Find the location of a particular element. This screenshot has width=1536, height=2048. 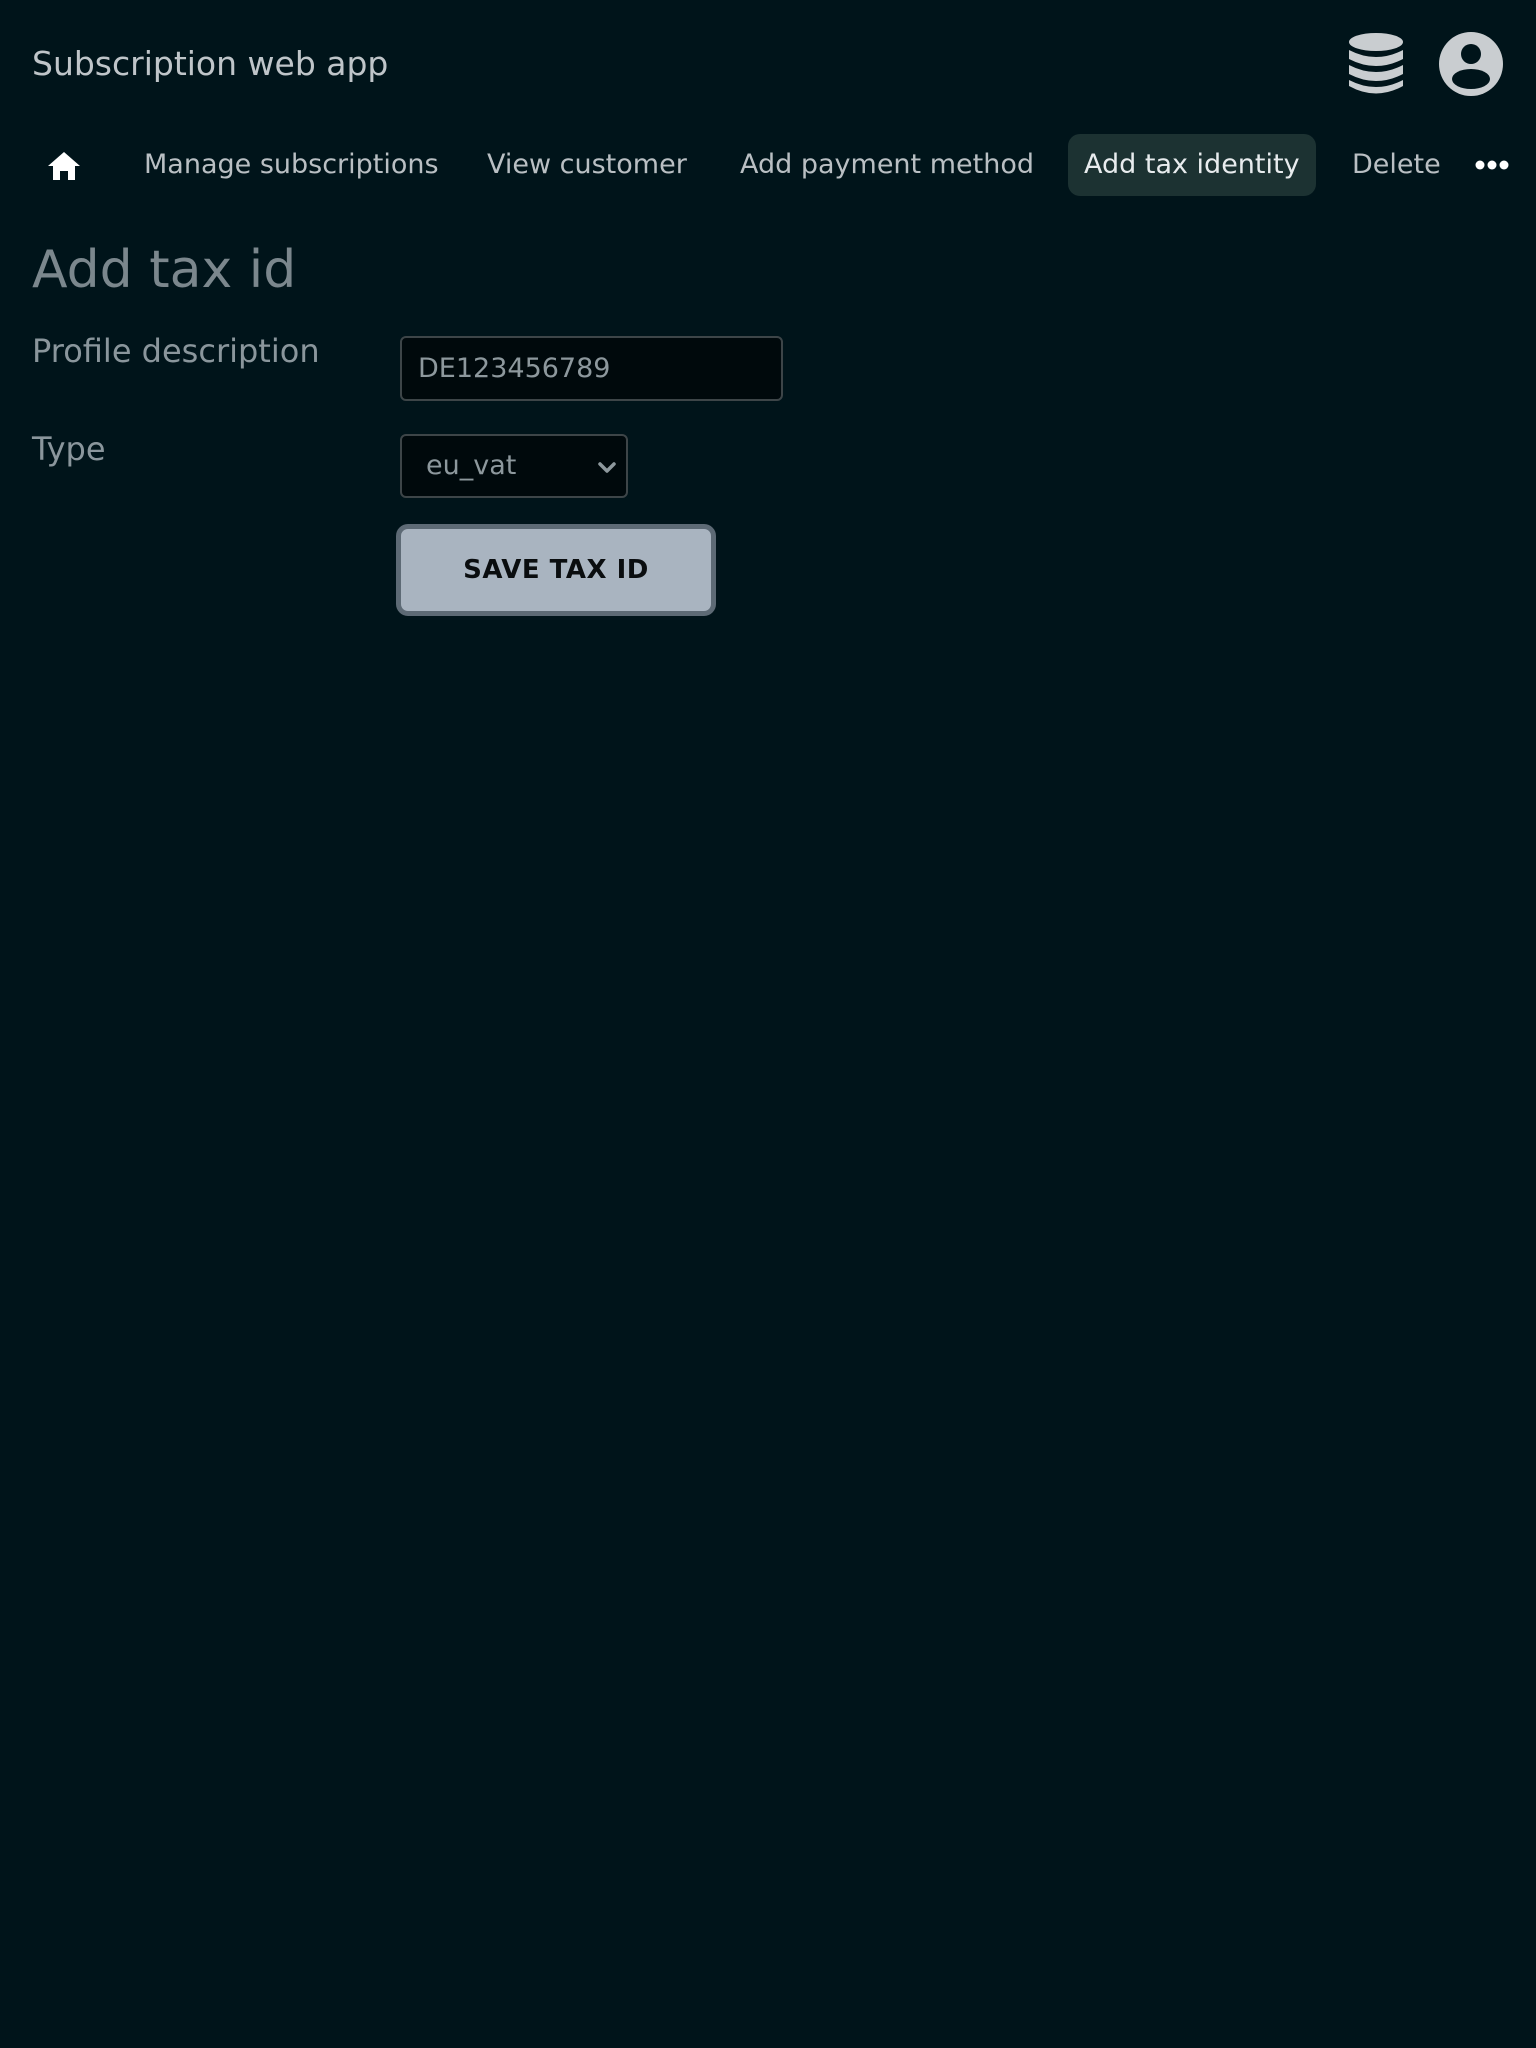

type-select-value: eu_vat is located at coordinates (471, 465).